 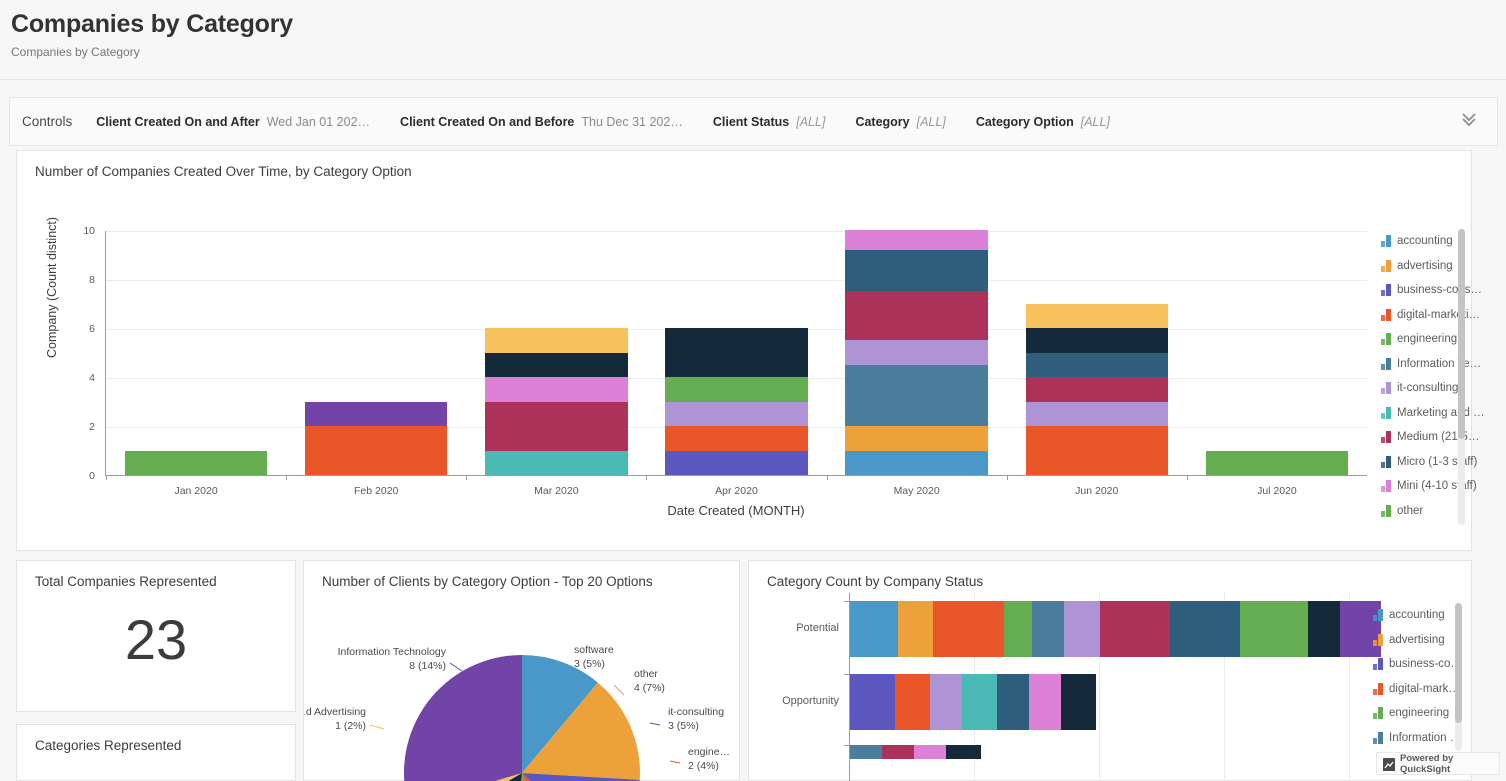 I want to click on status-legend-scrollbar-thumb, so click(x=1458, y=663).